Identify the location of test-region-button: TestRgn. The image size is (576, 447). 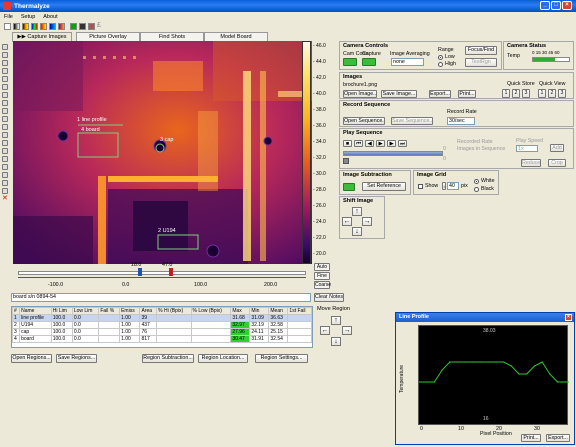
(481, 62).